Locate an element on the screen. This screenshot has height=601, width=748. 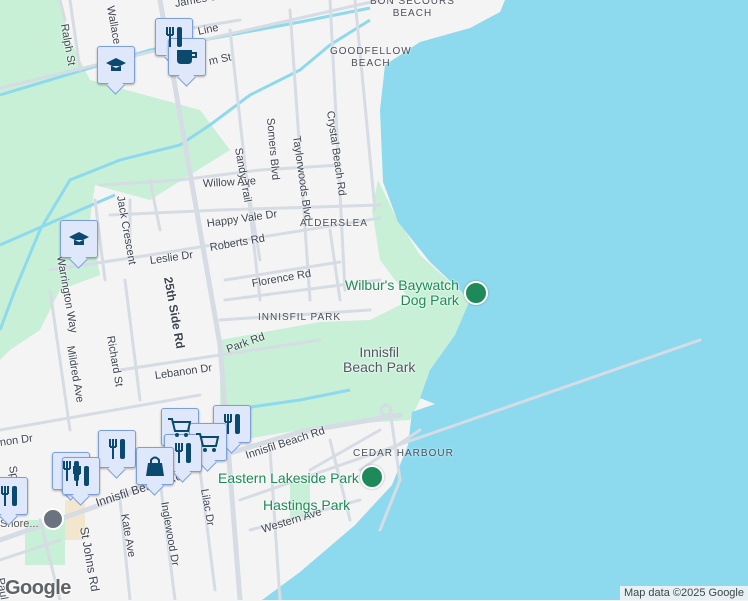
area-innisfil-park: INNISFIL PARK is located at coordinates (300, 317).